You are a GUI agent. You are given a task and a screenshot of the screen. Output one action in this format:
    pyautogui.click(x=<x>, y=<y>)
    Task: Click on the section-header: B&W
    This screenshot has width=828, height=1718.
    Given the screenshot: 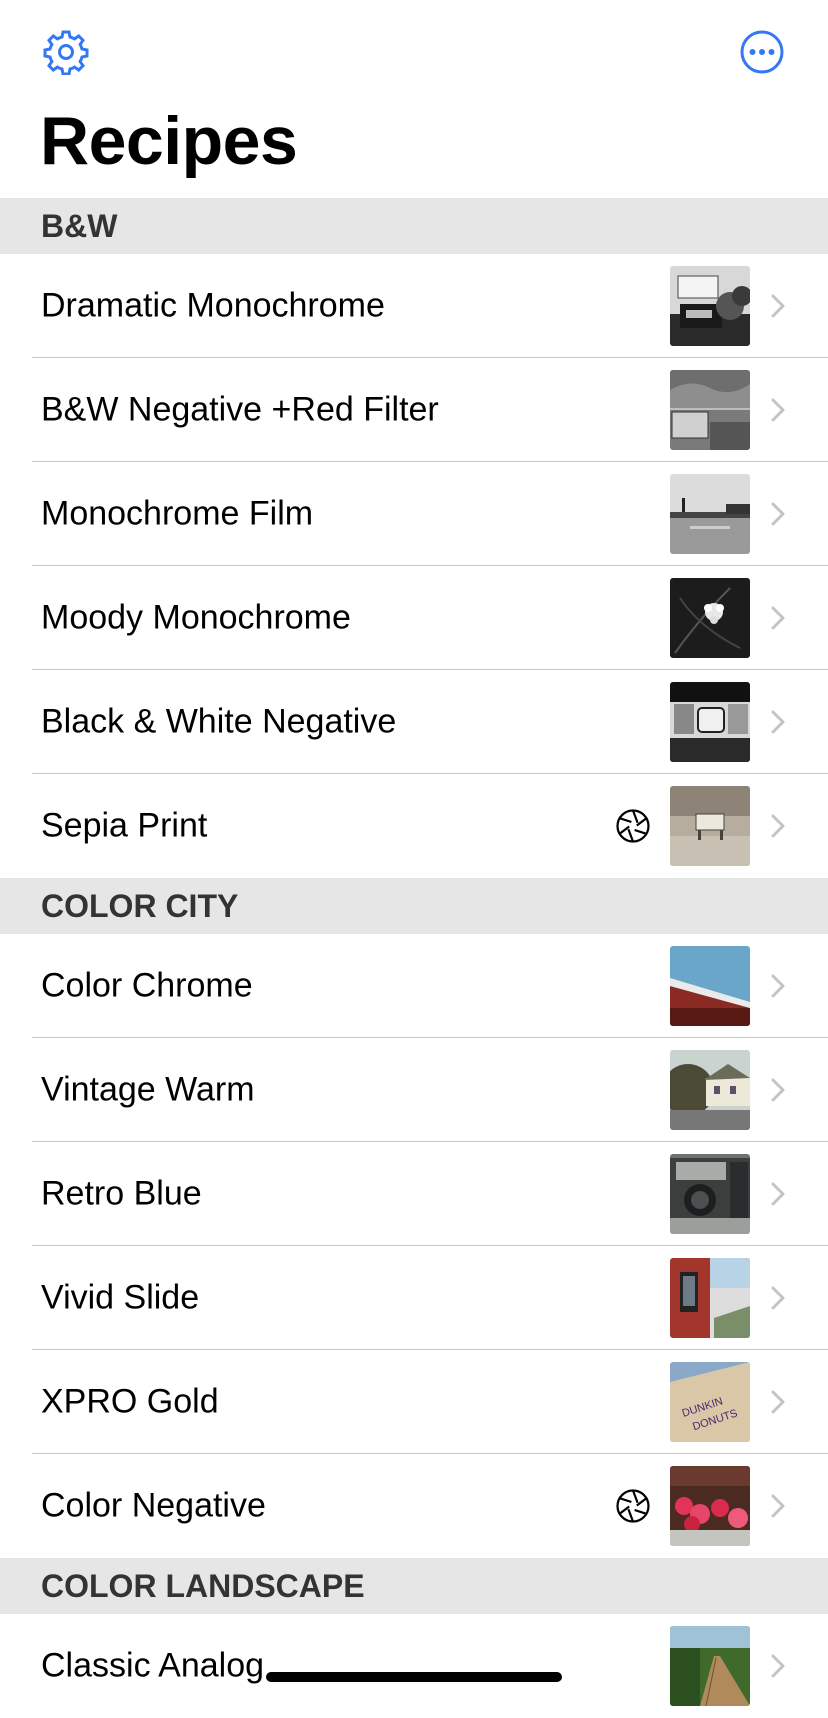 What is the action you would take?
    pyautogui.click(x=414, y=226)
    